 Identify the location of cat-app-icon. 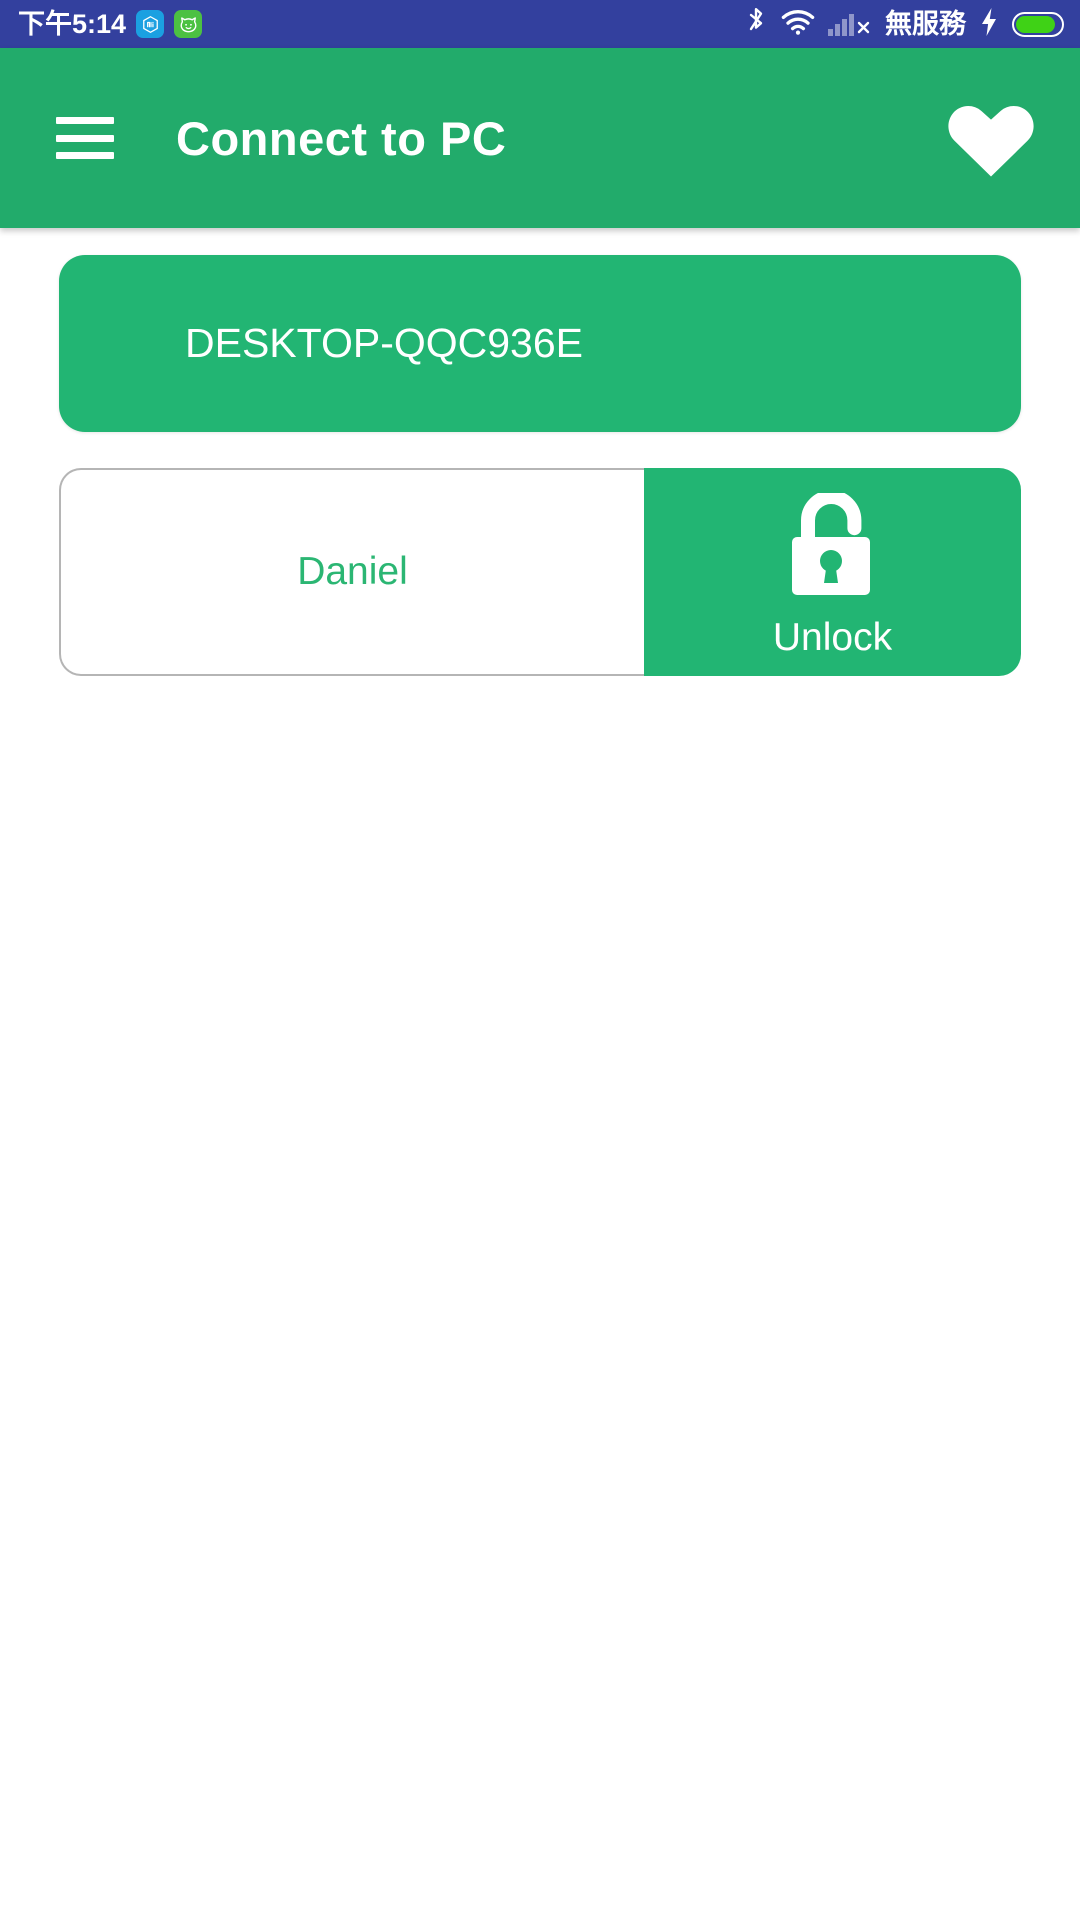
(188, 24).